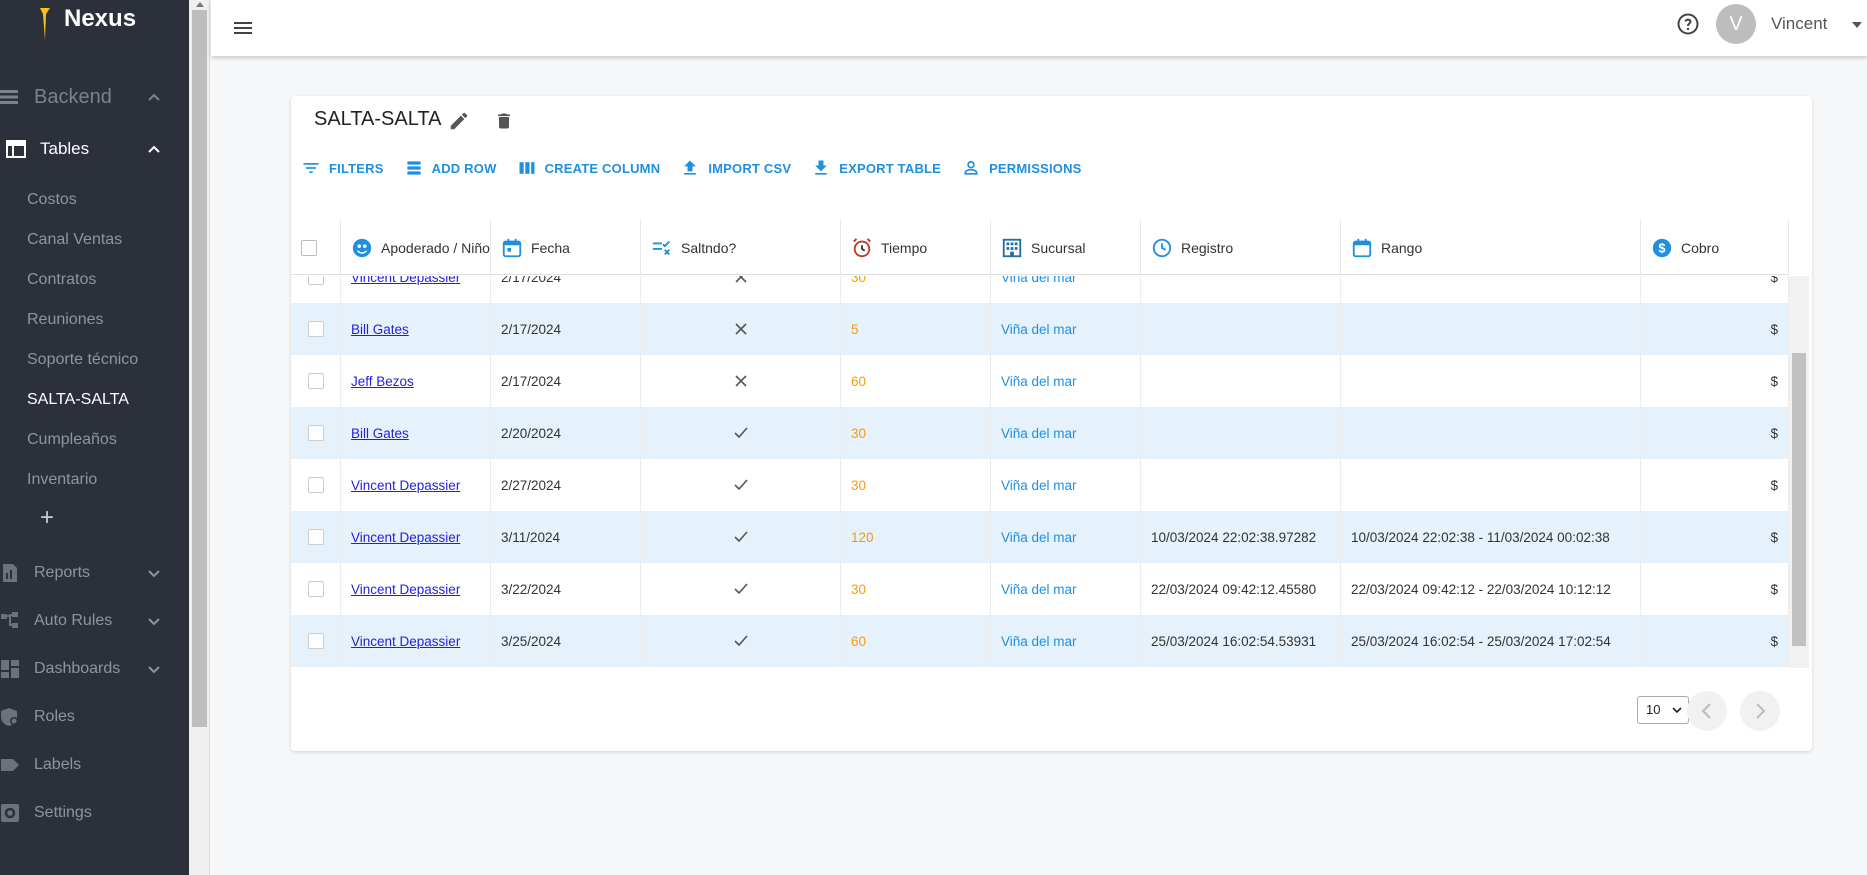  I want to click on cell-registro, so click(1241, 381).